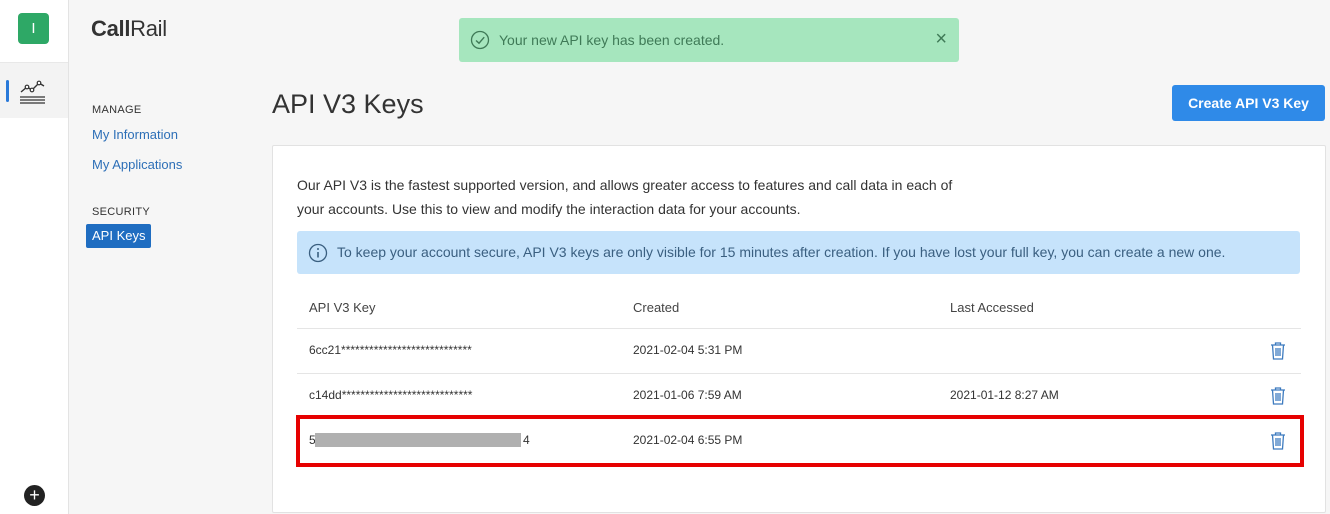 The height and width of the screenshot is (514, 1330). Describe the element at coordinates (941, 39) in the screenshot. I see `close-icon: ×` at that location.